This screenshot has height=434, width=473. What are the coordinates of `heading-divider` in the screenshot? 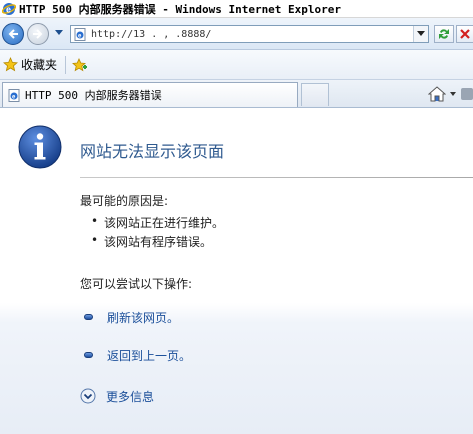 It's located at (276, 177).